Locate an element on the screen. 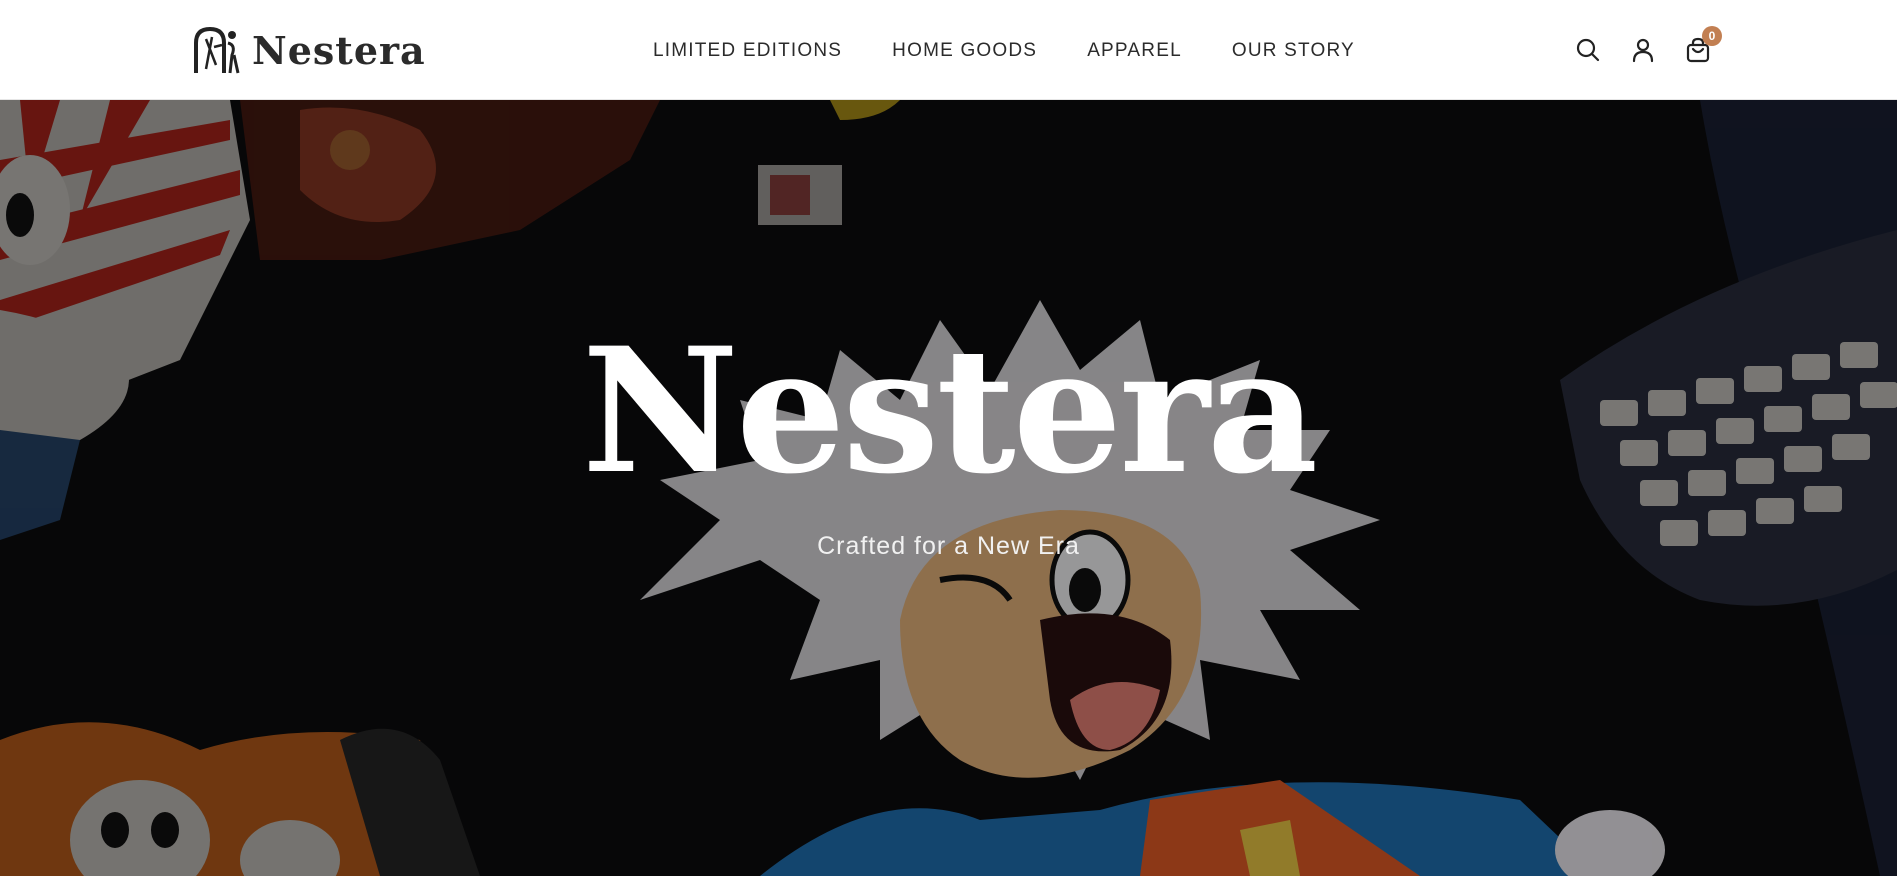  nav-item-apparel: APPAREL is located at coordinates (1134, 51).